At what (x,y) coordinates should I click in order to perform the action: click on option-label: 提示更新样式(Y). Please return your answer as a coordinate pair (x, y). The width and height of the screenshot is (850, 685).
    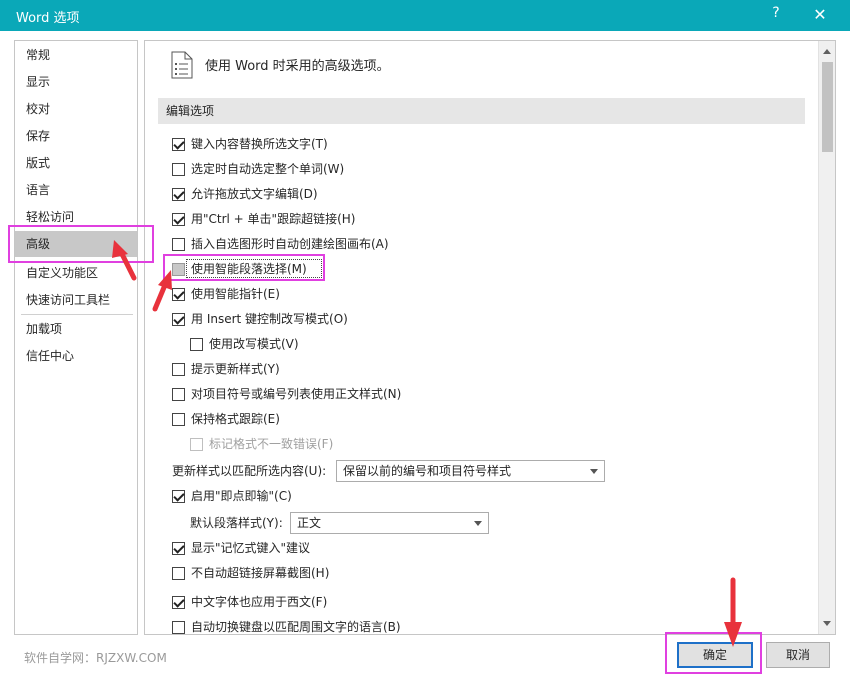
    Looking at the image, I should click on (235, 369).